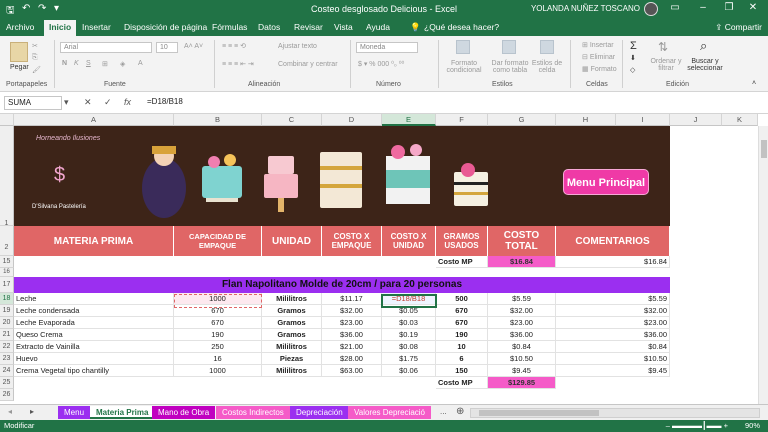 The image size is (768, 432). I want to click on cell-costo-empaque: $36.00, so click(352, 335).